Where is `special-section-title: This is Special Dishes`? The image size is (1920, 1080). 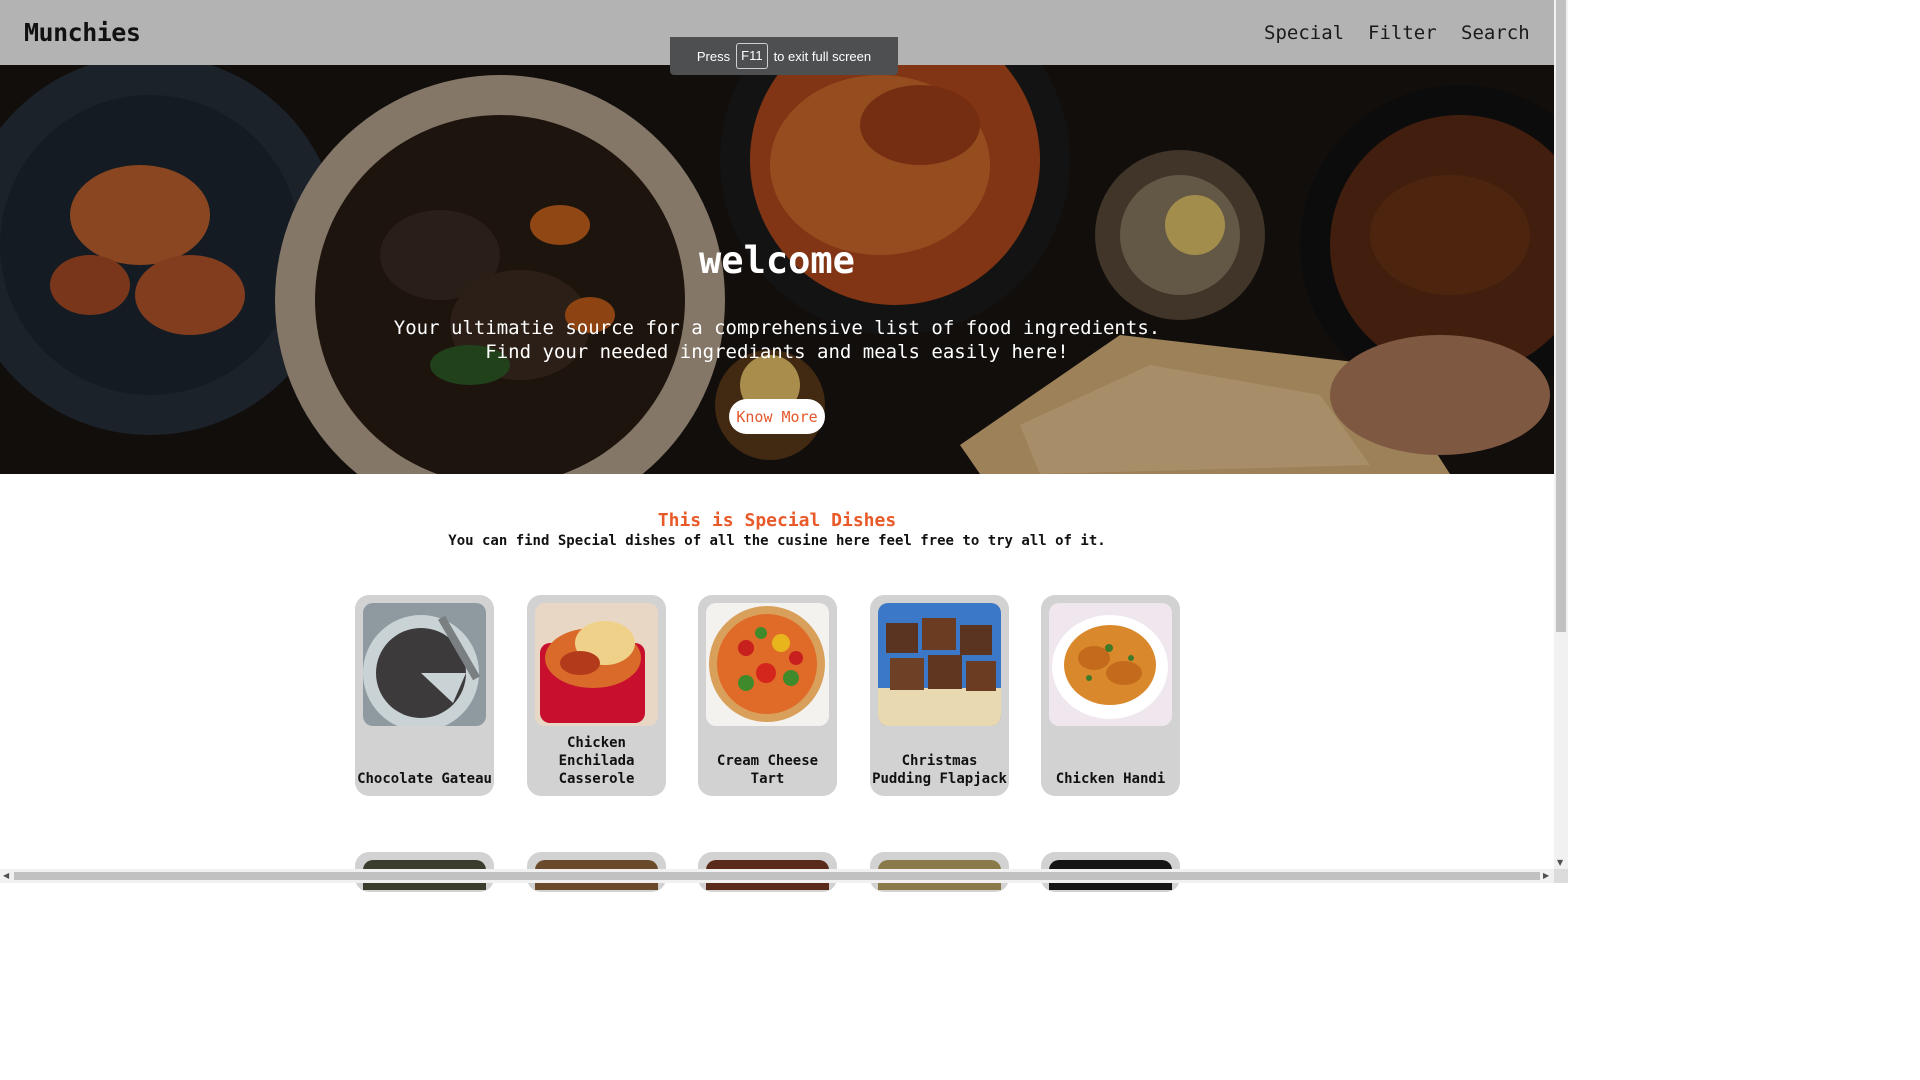
special-section-title: This is Special Dishes is located at coordinates (777, 520).